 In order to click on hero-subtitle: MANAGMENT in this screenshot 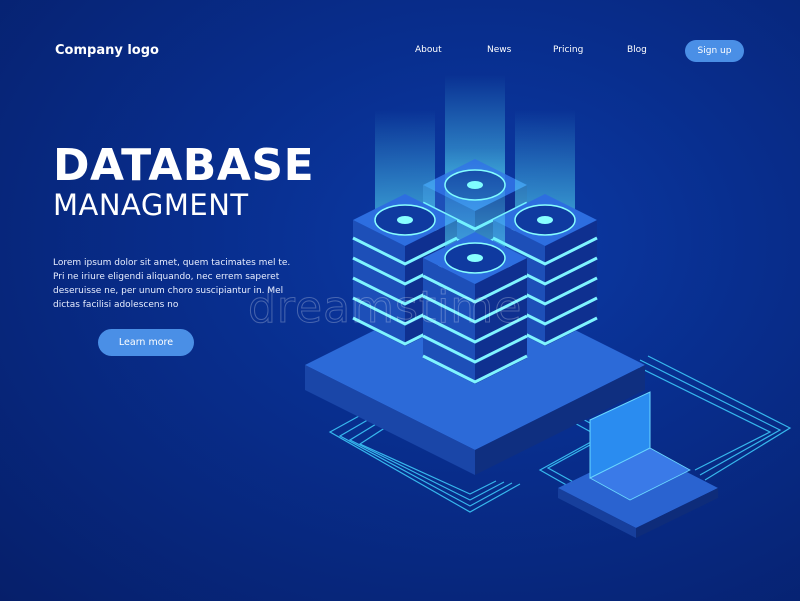, I will do `click(151, 205)`.